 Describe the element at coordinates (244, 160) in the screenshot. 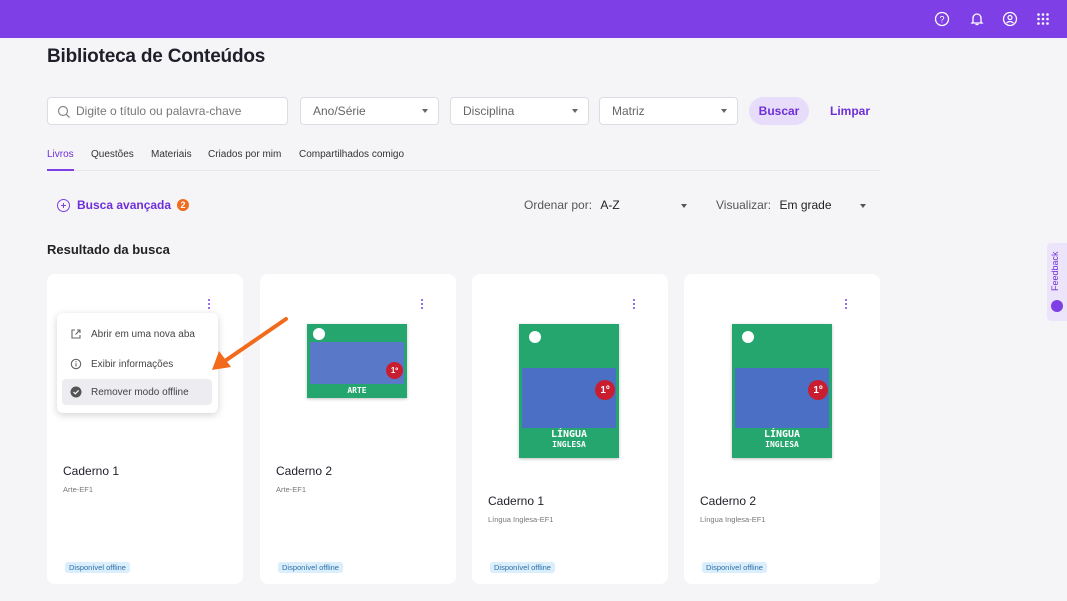

I see `tab-criados-por-mim: Criados por mim` at that location.